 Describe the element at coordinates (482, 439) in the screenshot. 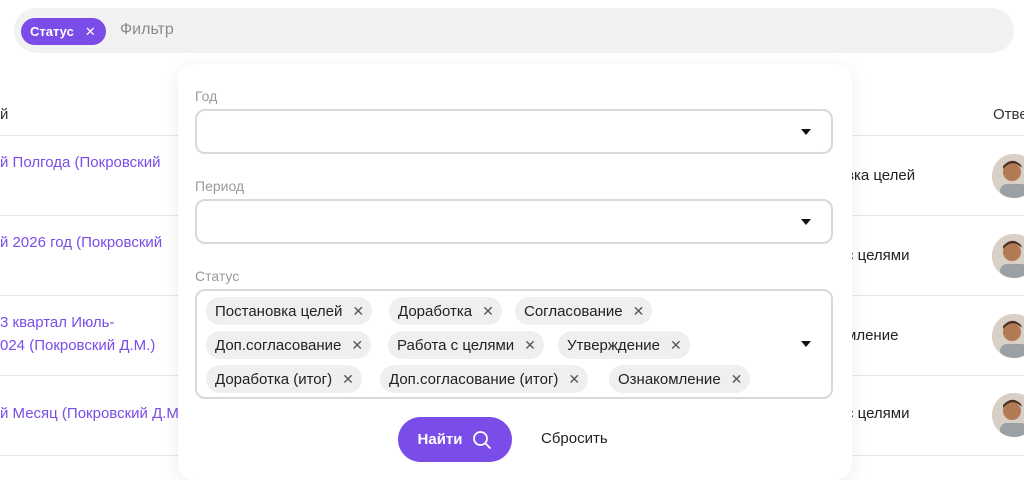

I see `search-icon` at that location.